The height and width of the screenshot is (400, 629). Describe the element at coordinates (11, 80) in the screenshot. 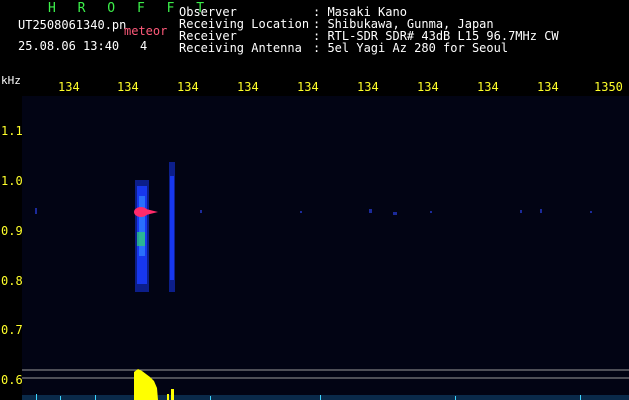

I see `y-axis-unit: kHz` at that location.